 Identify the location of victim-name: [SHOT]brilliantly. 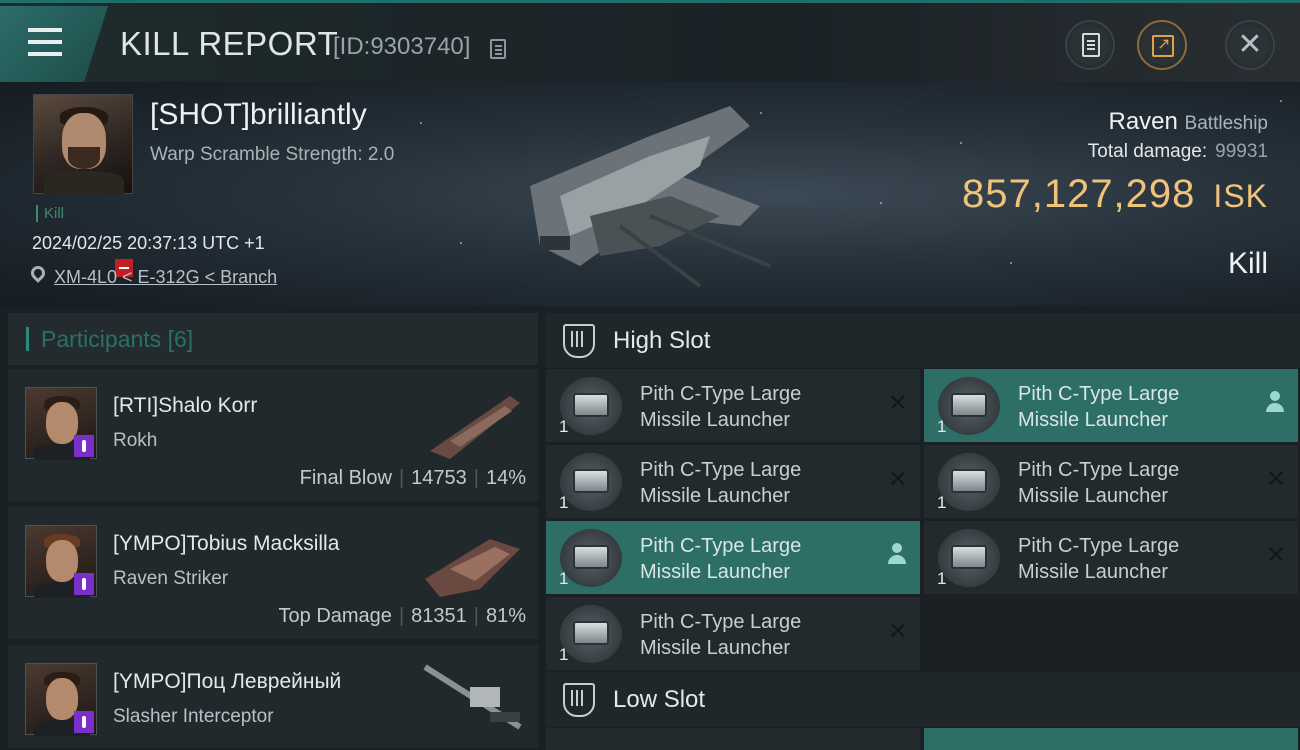
(258, 115).